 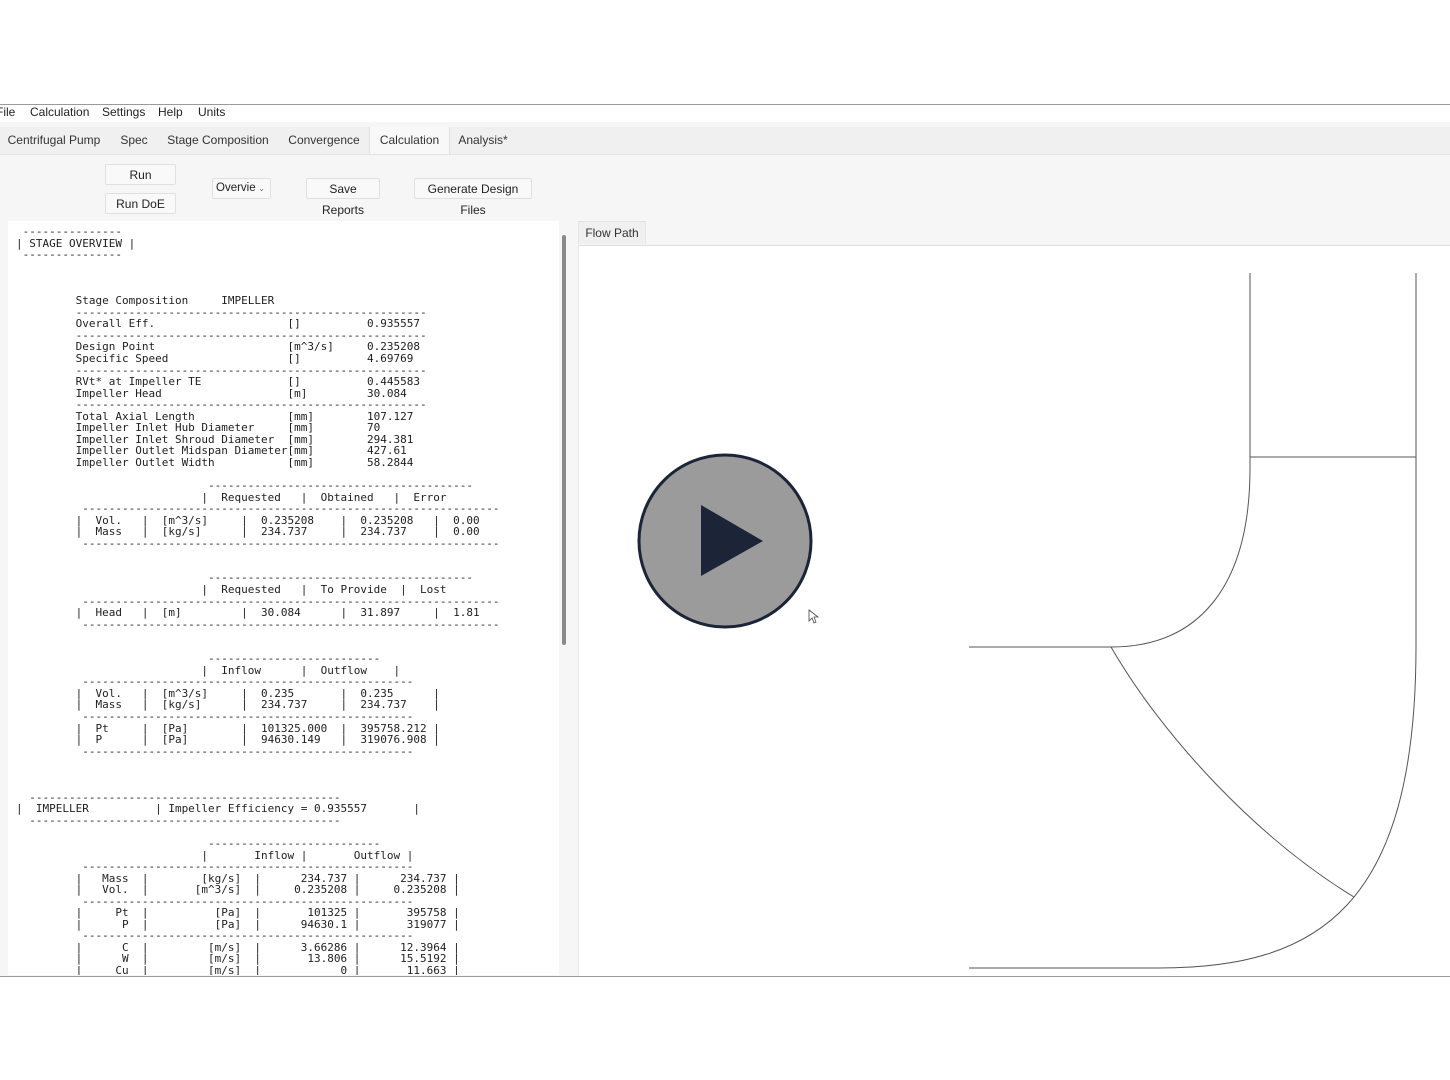 What do you see at coordinates (343, 197) in the screenshot?
I see `save-reports-button: Save Reports` at bounding box center [343, 197].